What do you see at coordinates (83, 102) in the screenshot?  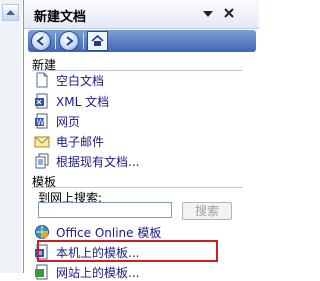 I see `xml-document-label: XML 文档` at bounding box center [83, 102].